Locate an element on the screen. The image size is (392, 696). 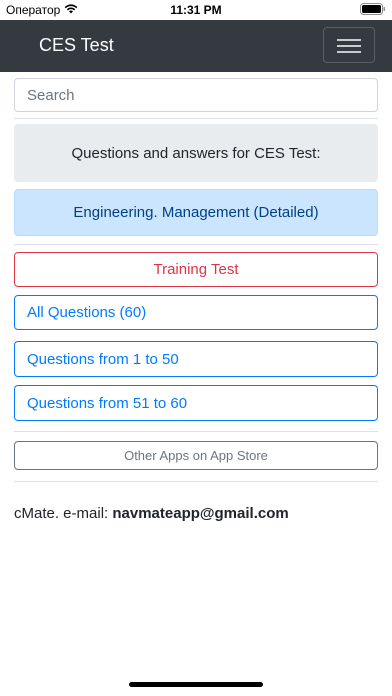
status-bar: Оператор 11:31 PM is located at coordinates (196, 10).